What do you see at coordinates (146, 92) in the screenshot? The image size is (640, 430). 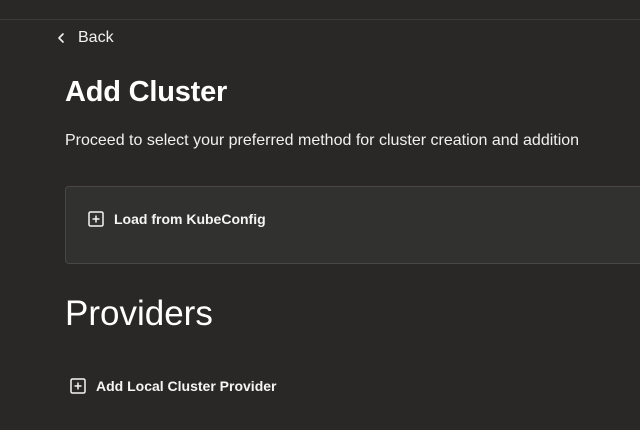 I see `page-title: Add Cluster` at bounding box center [146, 92].